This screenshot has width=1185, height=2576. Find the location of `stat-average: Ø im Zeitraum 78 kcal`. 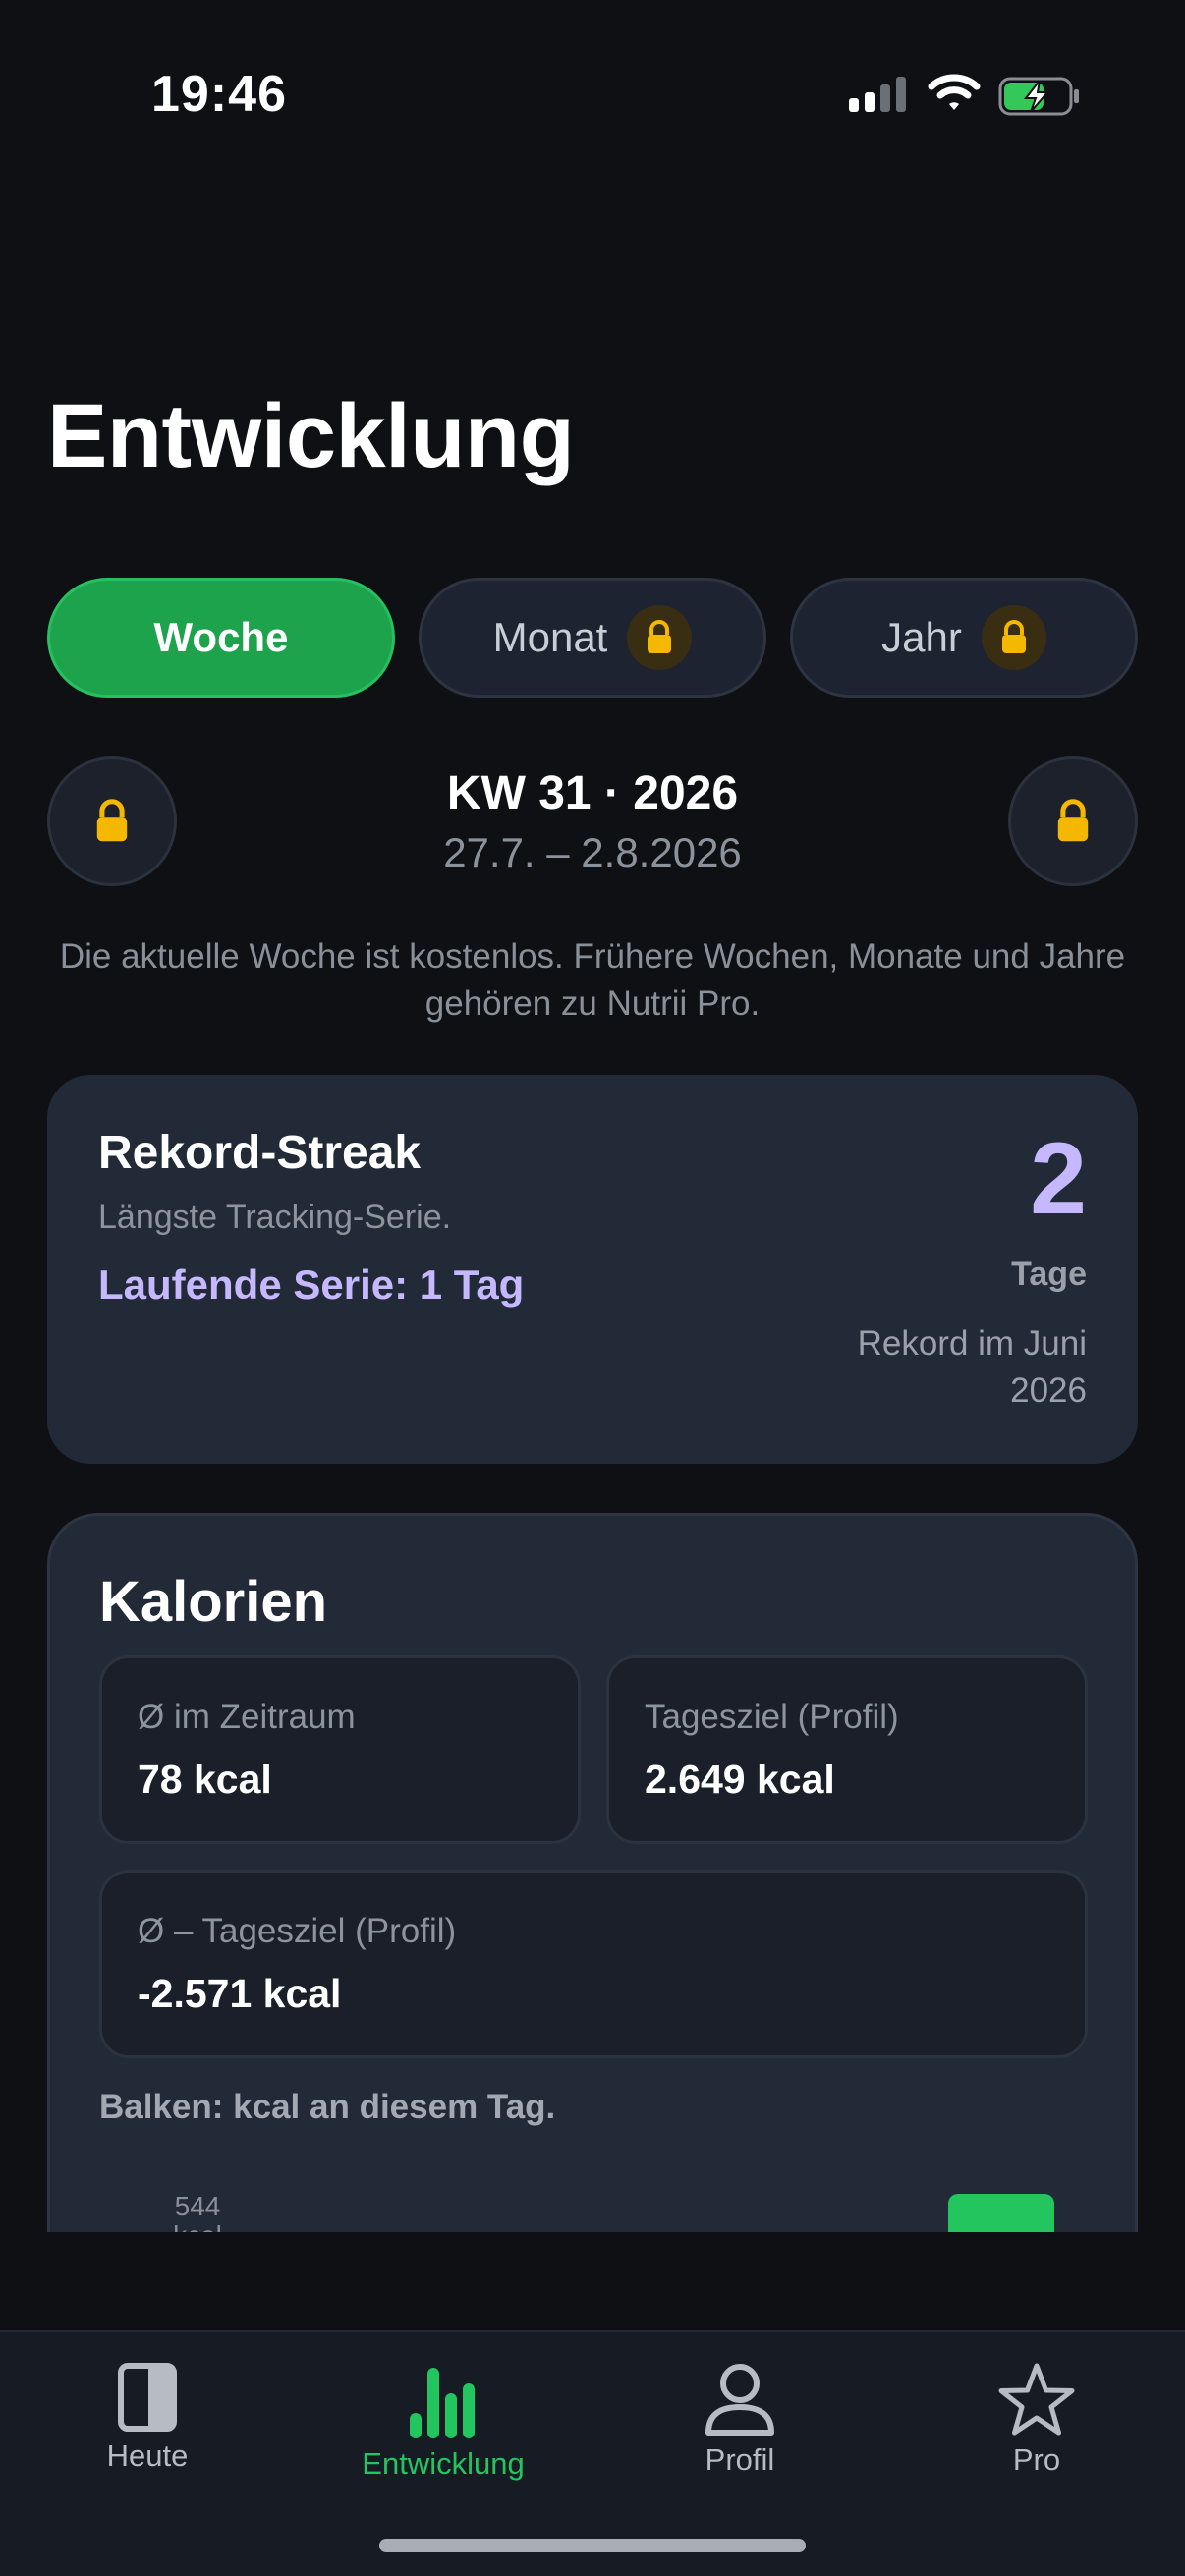

stat-average: Ø im Zeitraum 78 kcal is located at coordinates (340, 1749).